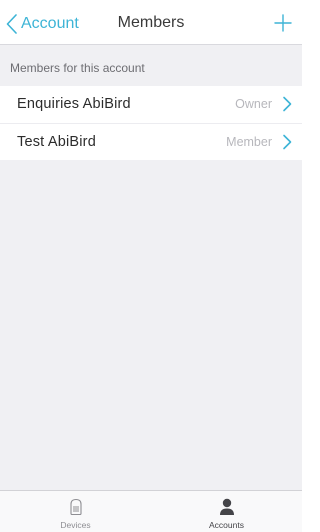  I want to click on member-name: Test AbiBird, so click(56, 142).